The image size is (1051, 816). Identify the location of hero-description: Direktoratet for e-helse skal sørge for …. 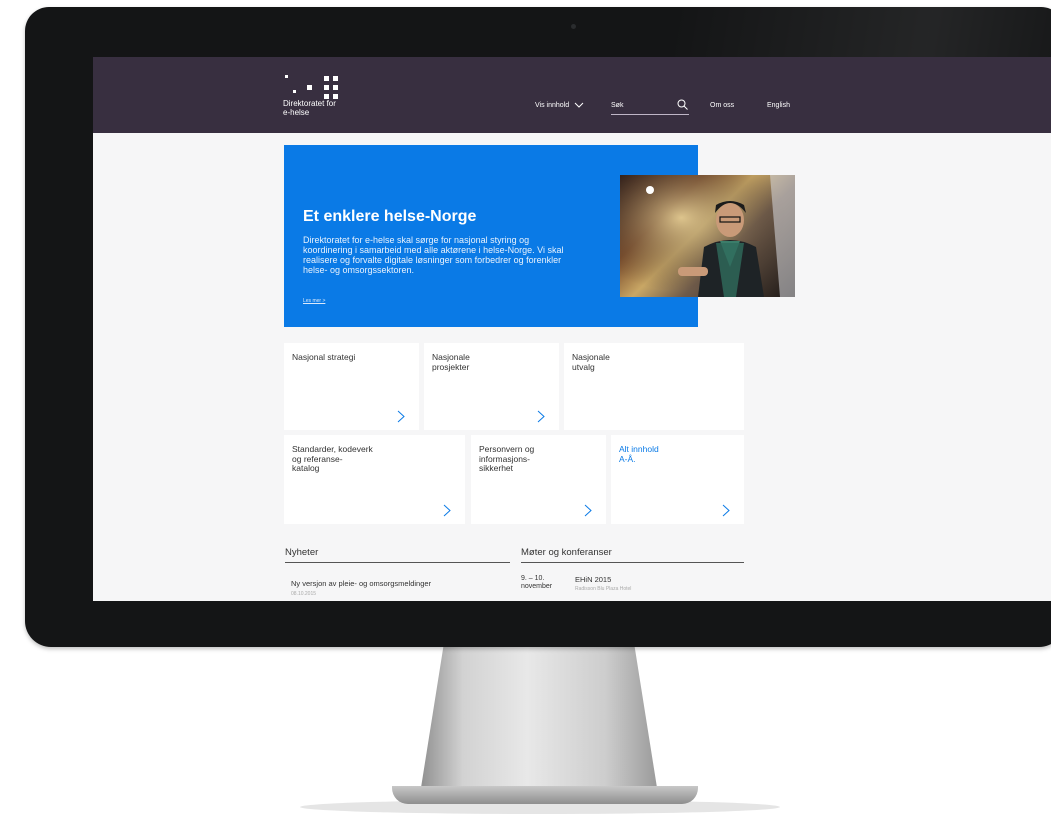
(433, 255).